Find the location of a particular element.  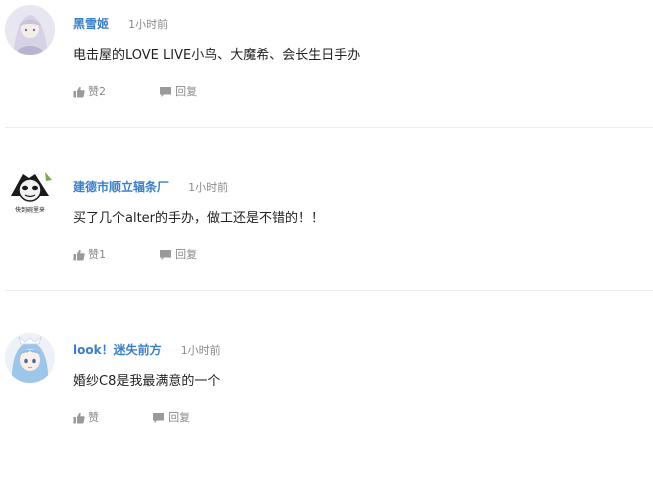

username-link: look！迷失前方 is located at coordinates (117, 350).